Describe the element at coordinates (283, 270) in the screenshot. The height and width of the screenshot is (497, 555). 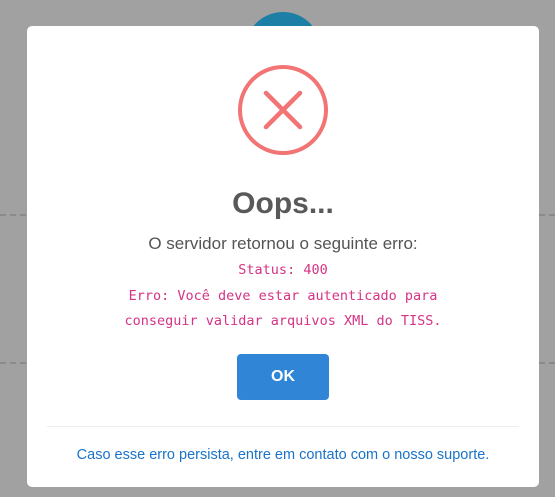
I see `error-status: Status: 400` at that location.